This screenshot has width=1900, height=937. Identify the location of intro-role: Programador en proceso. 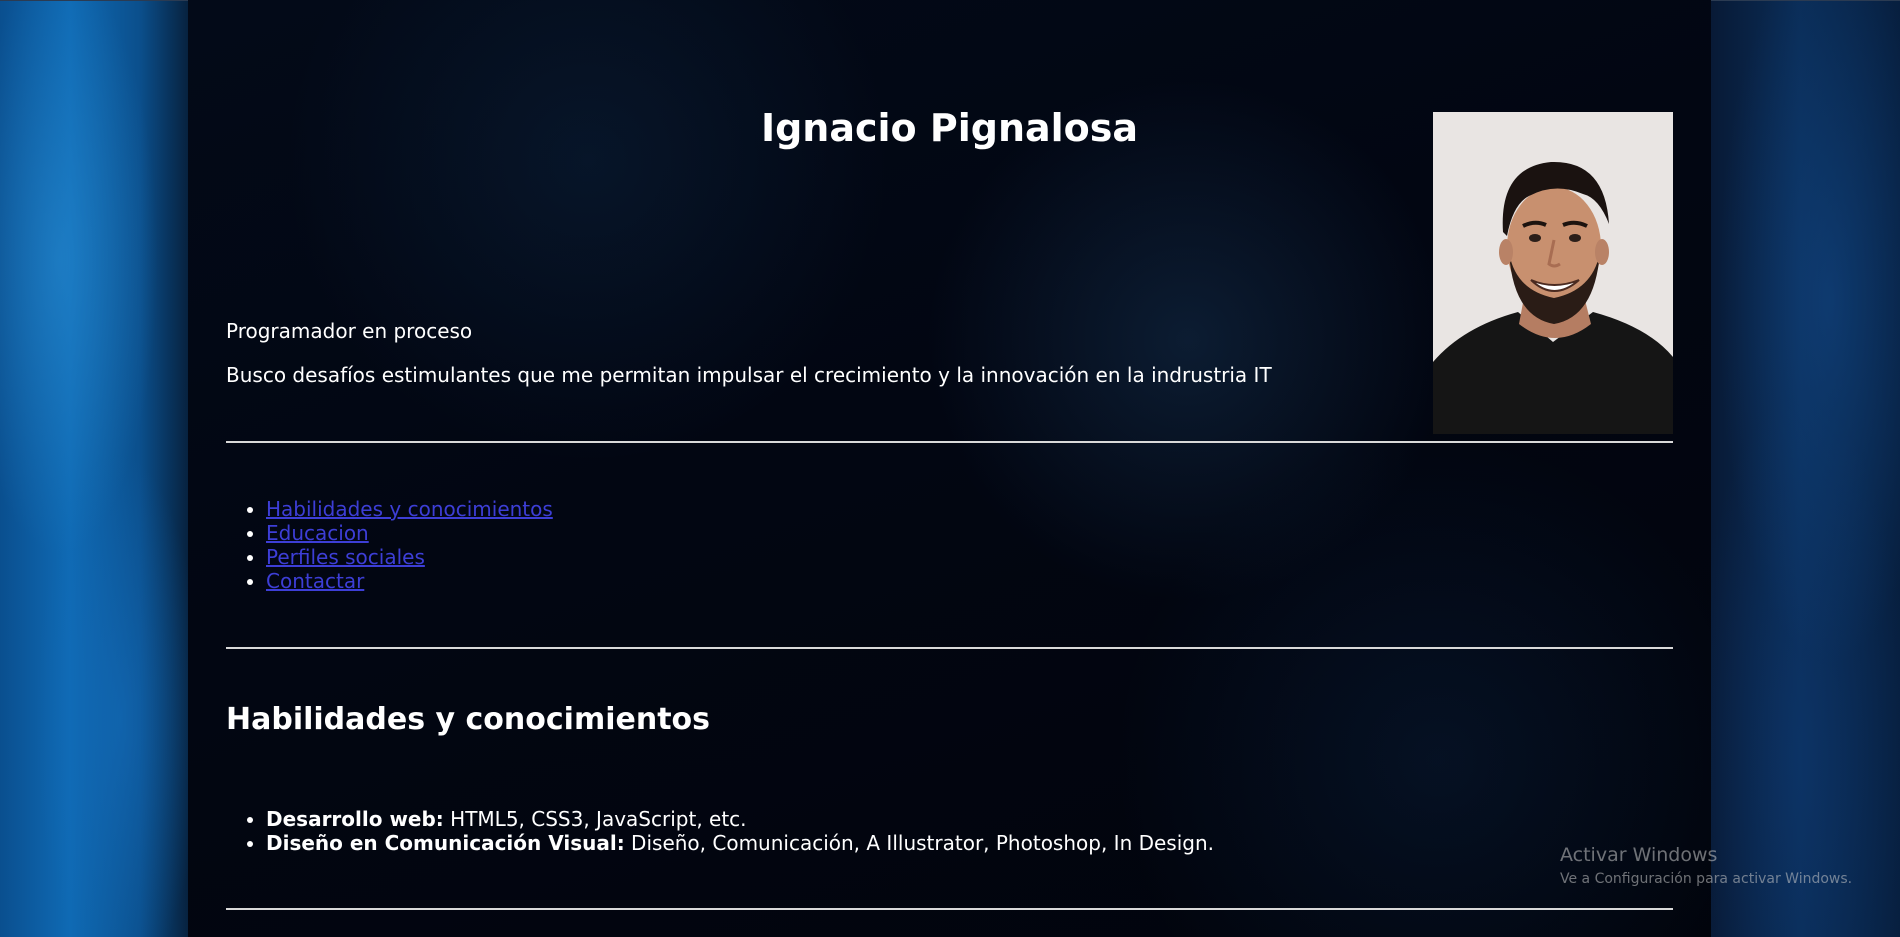
(349, 331).